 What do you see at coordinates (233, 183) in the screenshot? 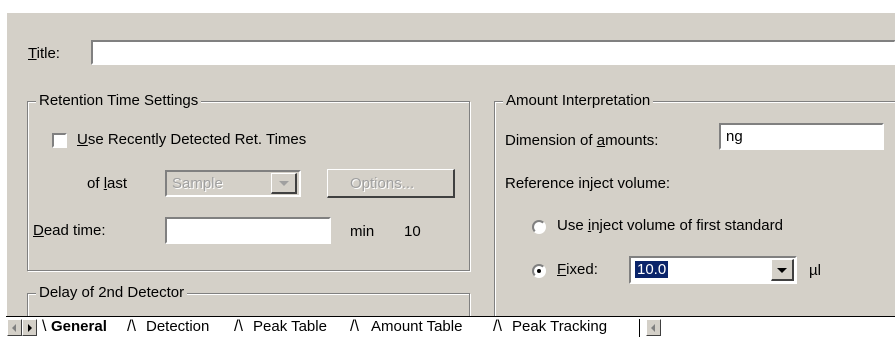
I see `sample-select: Sample` at bounding box center [233, 183].